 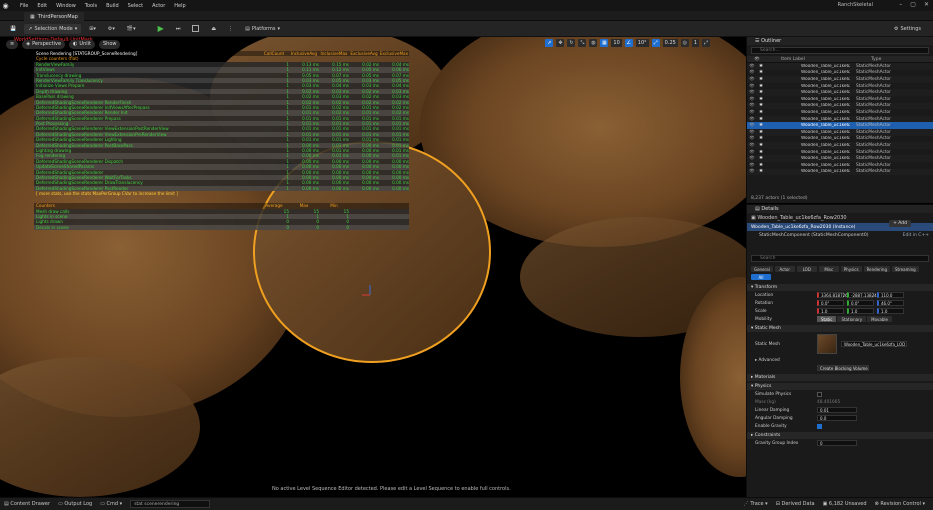 What do you see at coordinates (852, 319) in the screenshot?
I see `mobility-stationary: Stationary` at bounding box center [852, 319].